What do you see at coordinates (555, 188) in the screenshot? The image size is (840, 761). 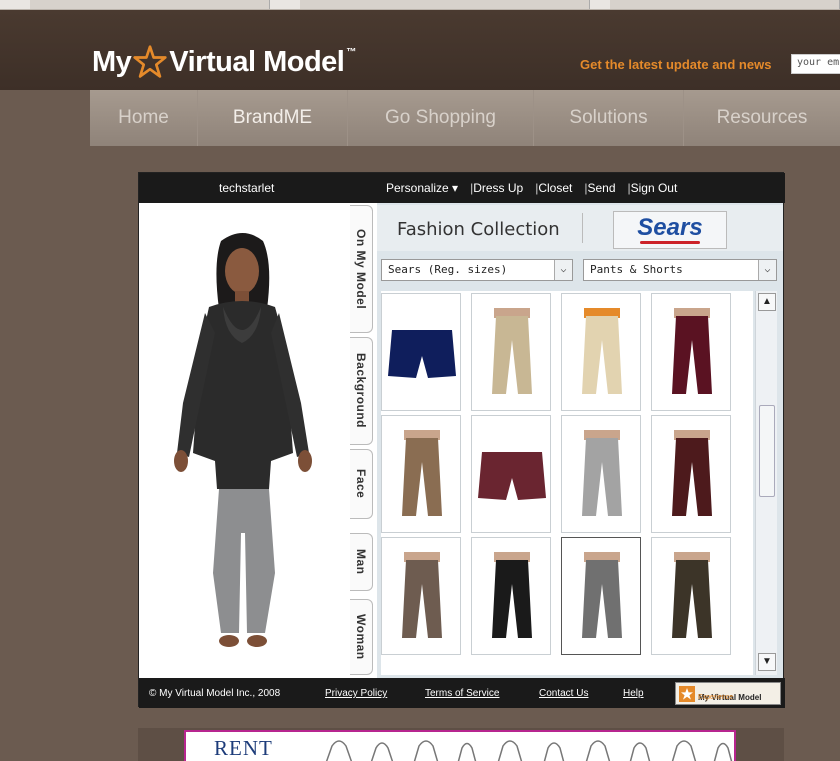 I see `menu-closet: Closet` at bounding box center [555, 188].